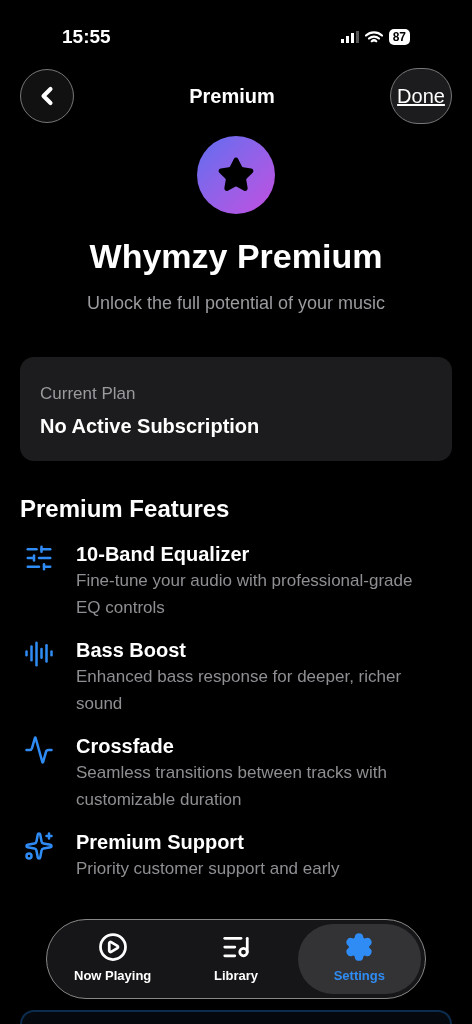 The height and width of the screenshot is (1024, 472). What do you see at coordinates (232, 96) in the screenshot?
I see `page-title: Premium` at bounding box center [232, 96].